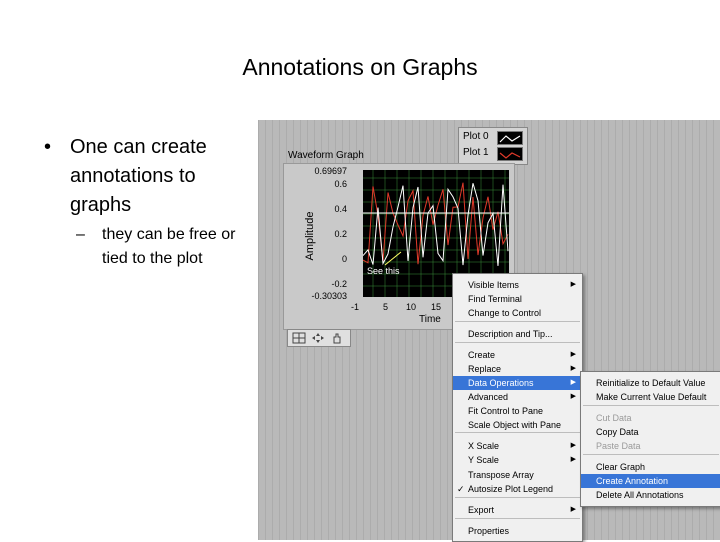 This screenshot has width=720, height=542. I want to click on y-tick: 0.6, so click(340, 184).